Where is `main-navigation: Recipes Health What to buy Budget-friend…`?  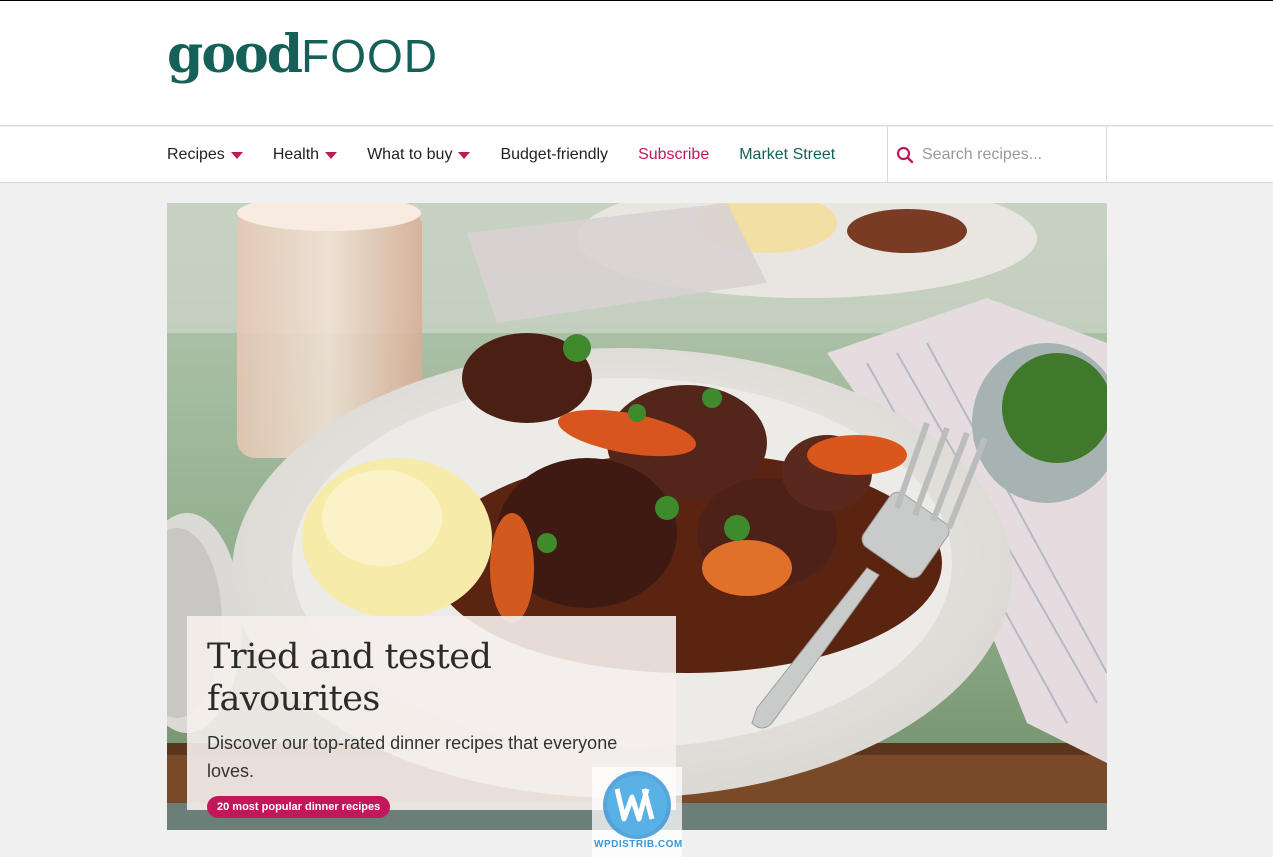
main-navigation: Recipes Health What to buy Budget-friend… is located at coordinates (636, 155).